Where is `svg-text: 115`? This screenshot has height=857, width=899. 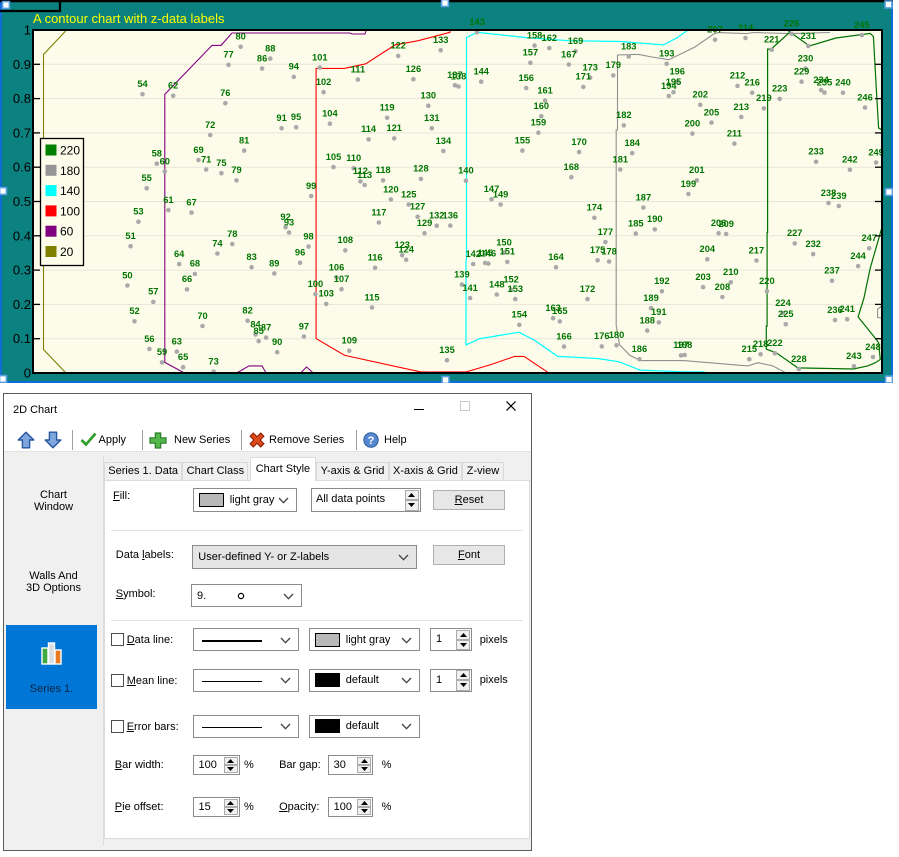
svg-text: 115 is located at coordinates (372, 297).